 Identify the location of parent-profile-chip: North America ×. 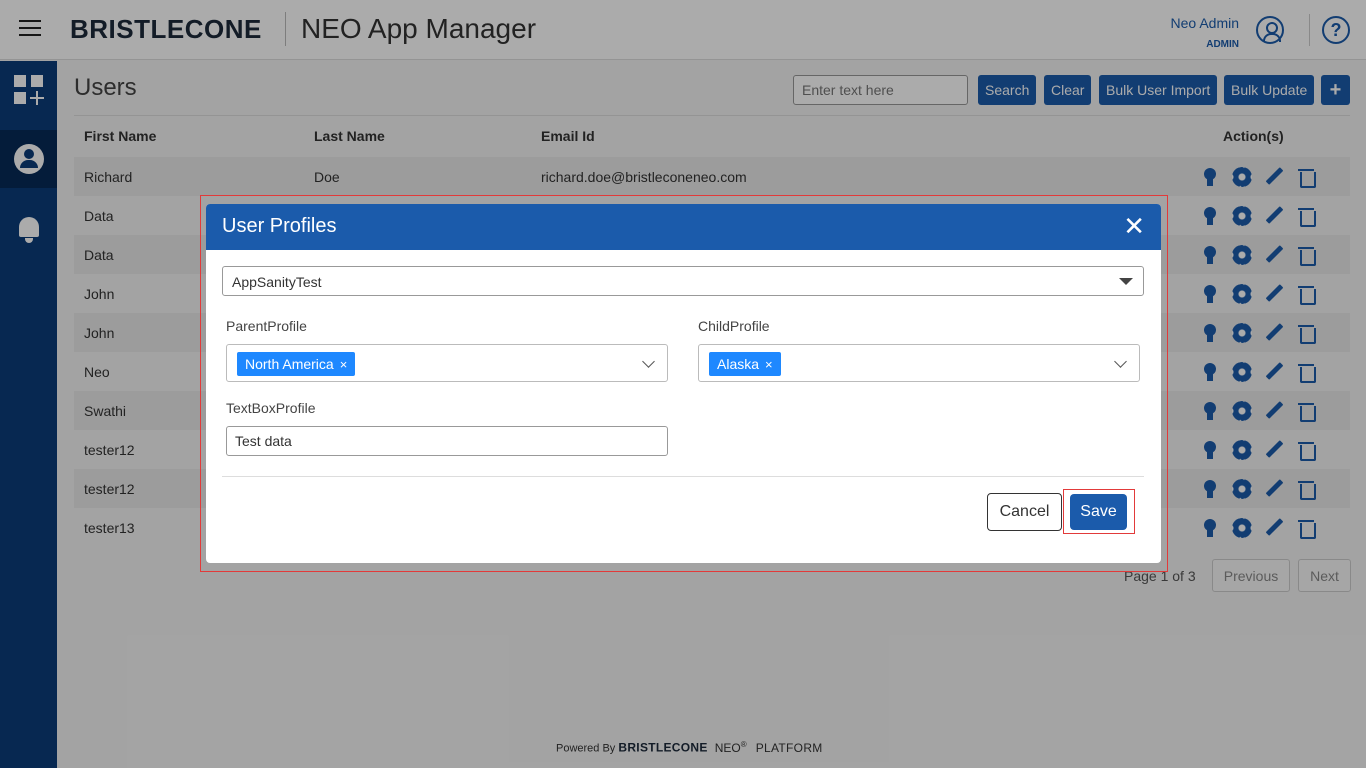
(296, 364).